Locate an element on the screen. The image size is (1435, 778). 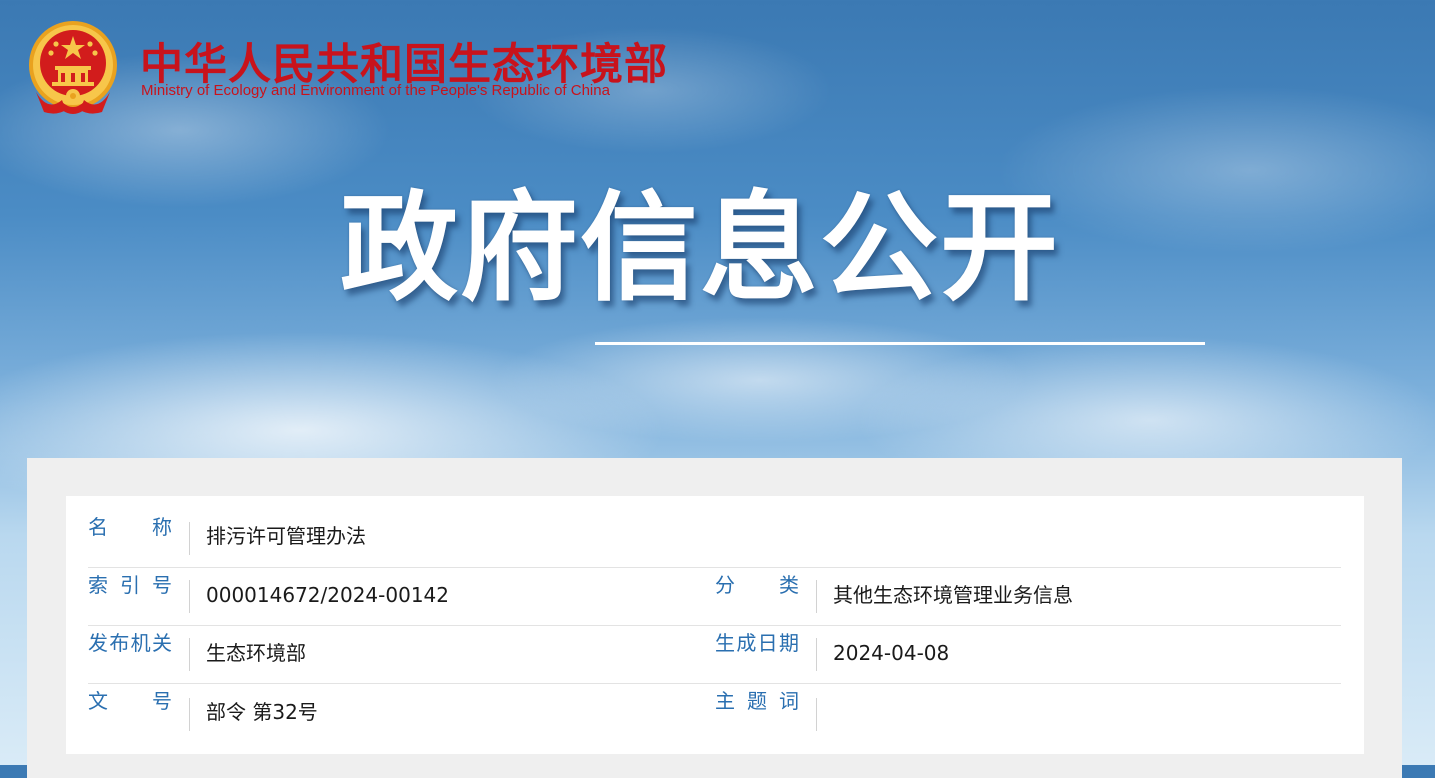
info-row-document-number: 文 号 部令 第32号 主 题 词 is located at coordinates (714, 712).